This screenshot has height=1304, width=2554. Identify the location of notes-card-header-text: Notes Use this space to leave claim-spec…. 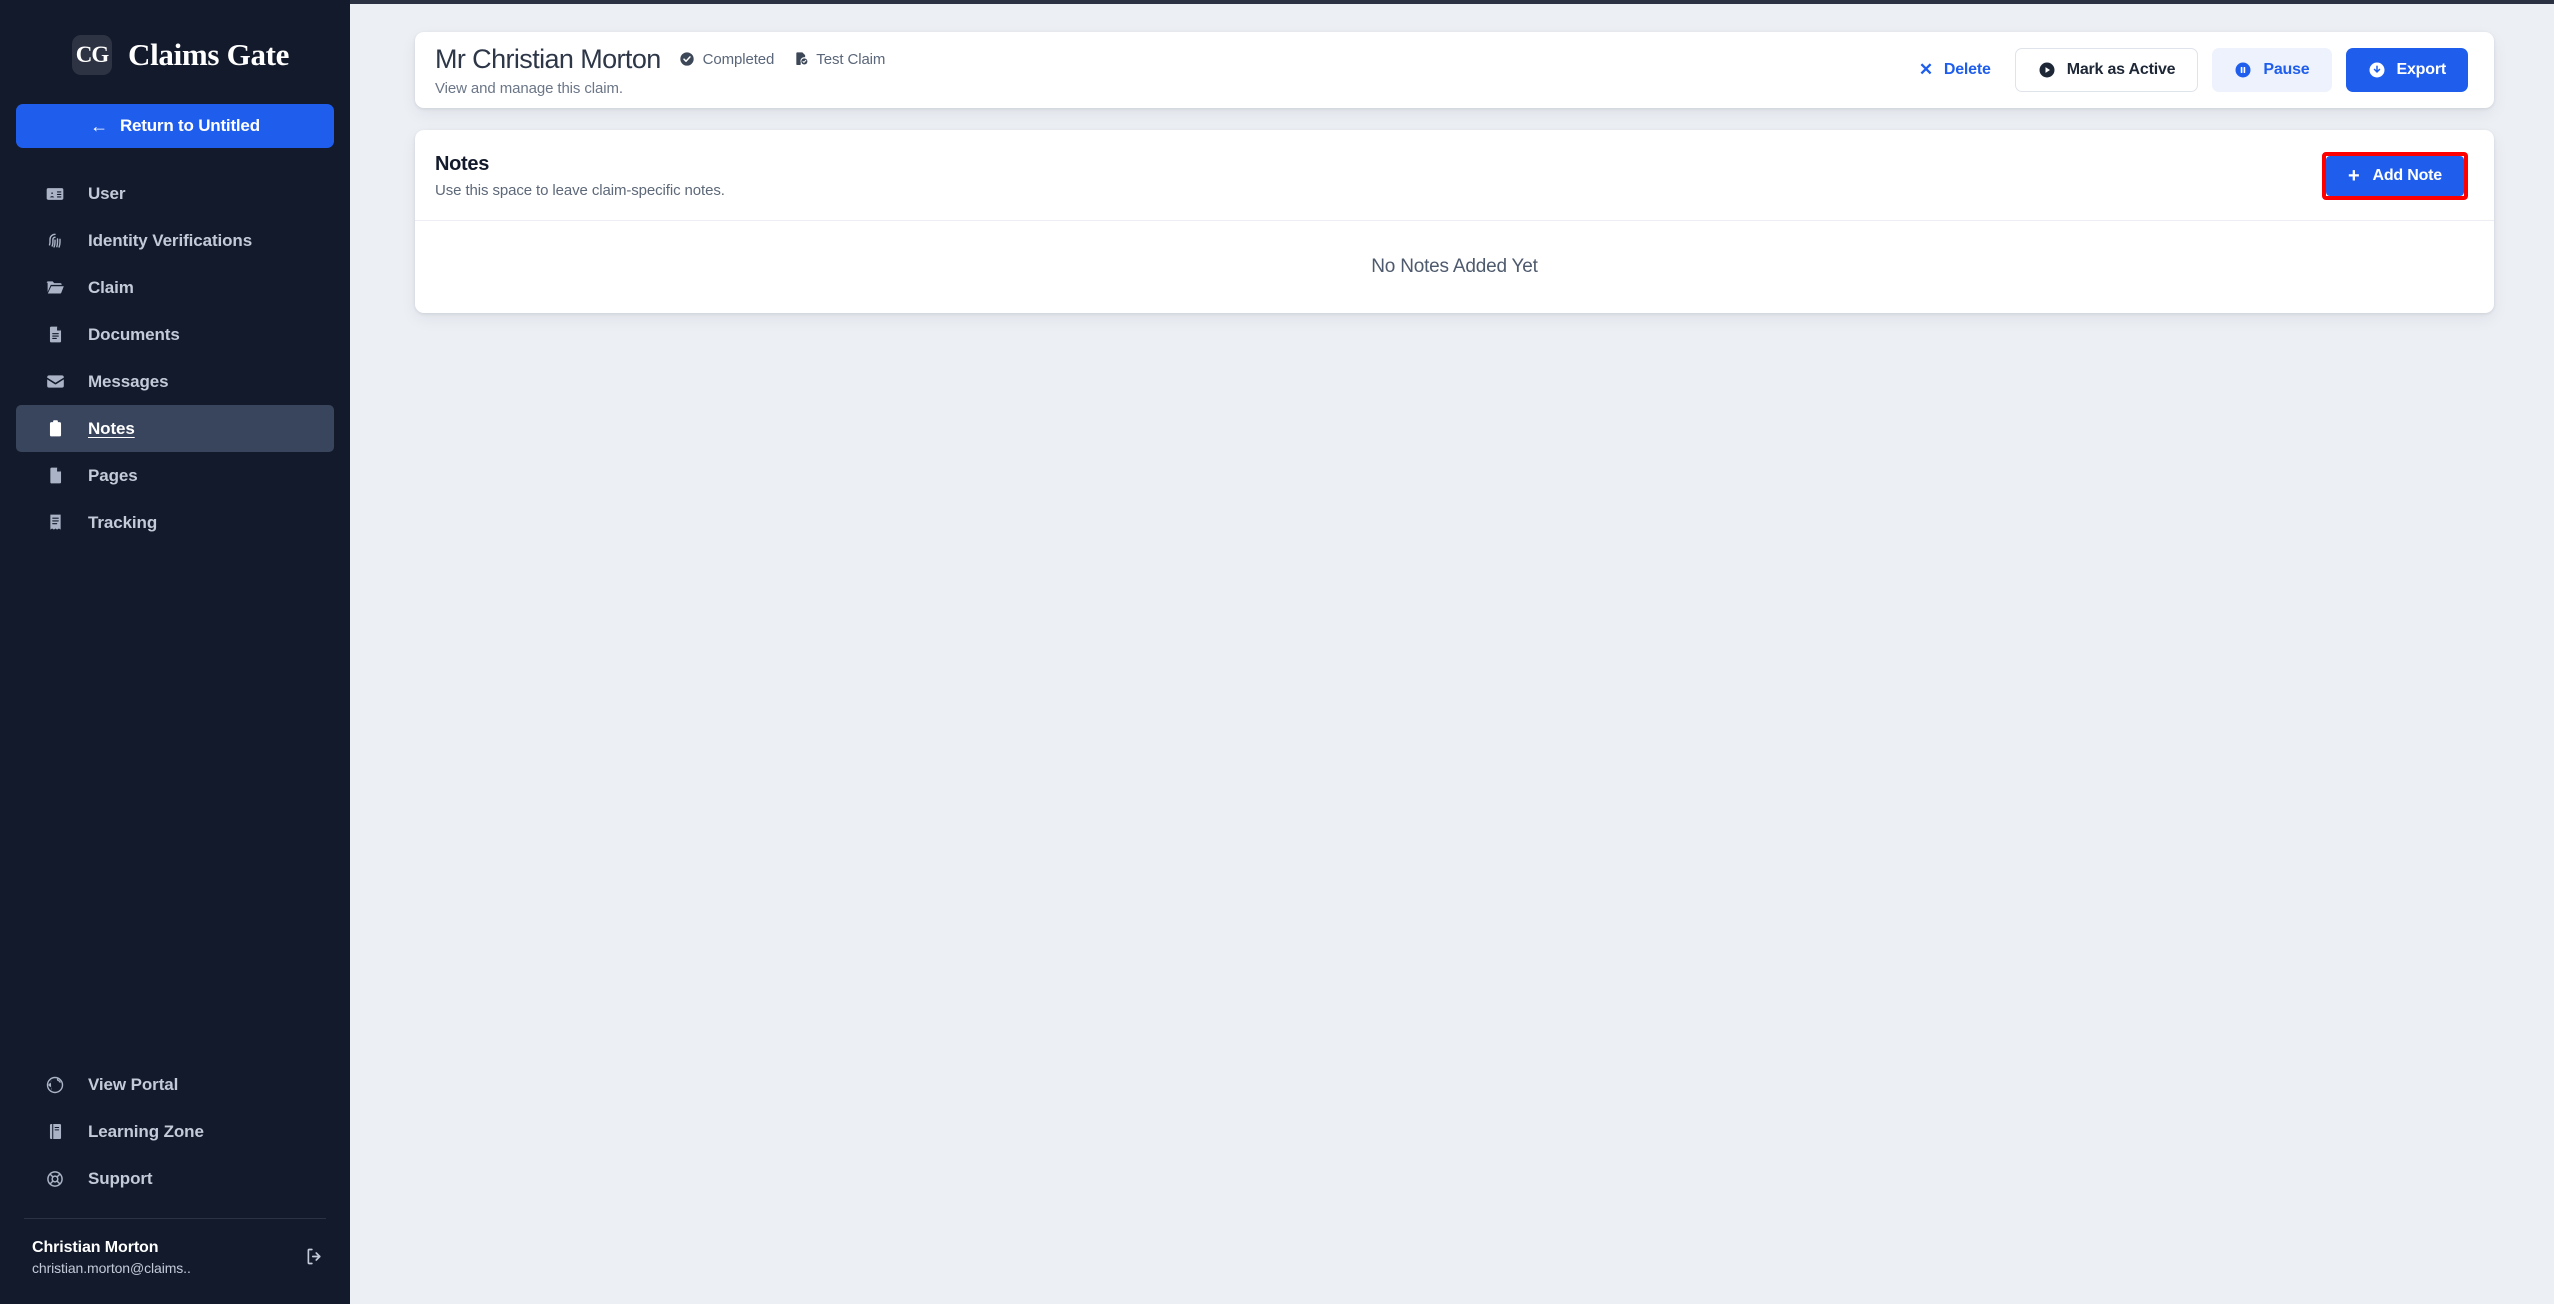
(580, 176).